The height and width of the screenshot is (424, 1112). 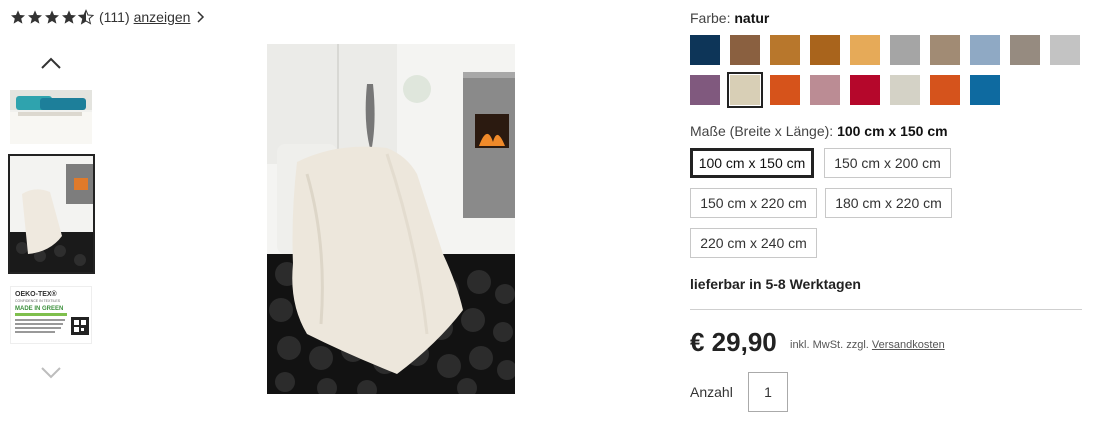 I want to click on size-label-text: Maße (Breite x Länge):, so click(x=762, y=131).